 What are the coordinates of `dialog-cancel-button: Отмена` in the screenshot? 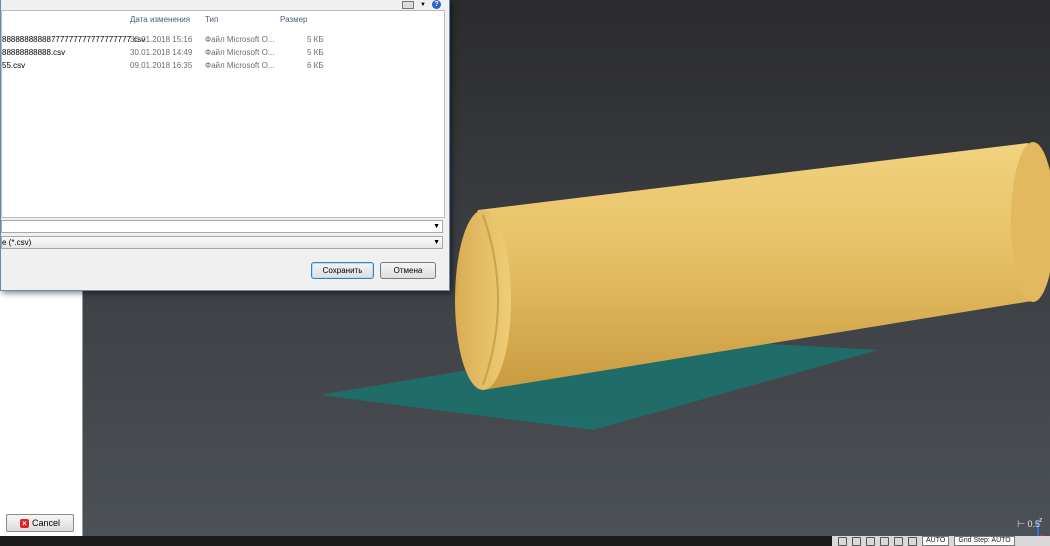 It's located at (408, 270).